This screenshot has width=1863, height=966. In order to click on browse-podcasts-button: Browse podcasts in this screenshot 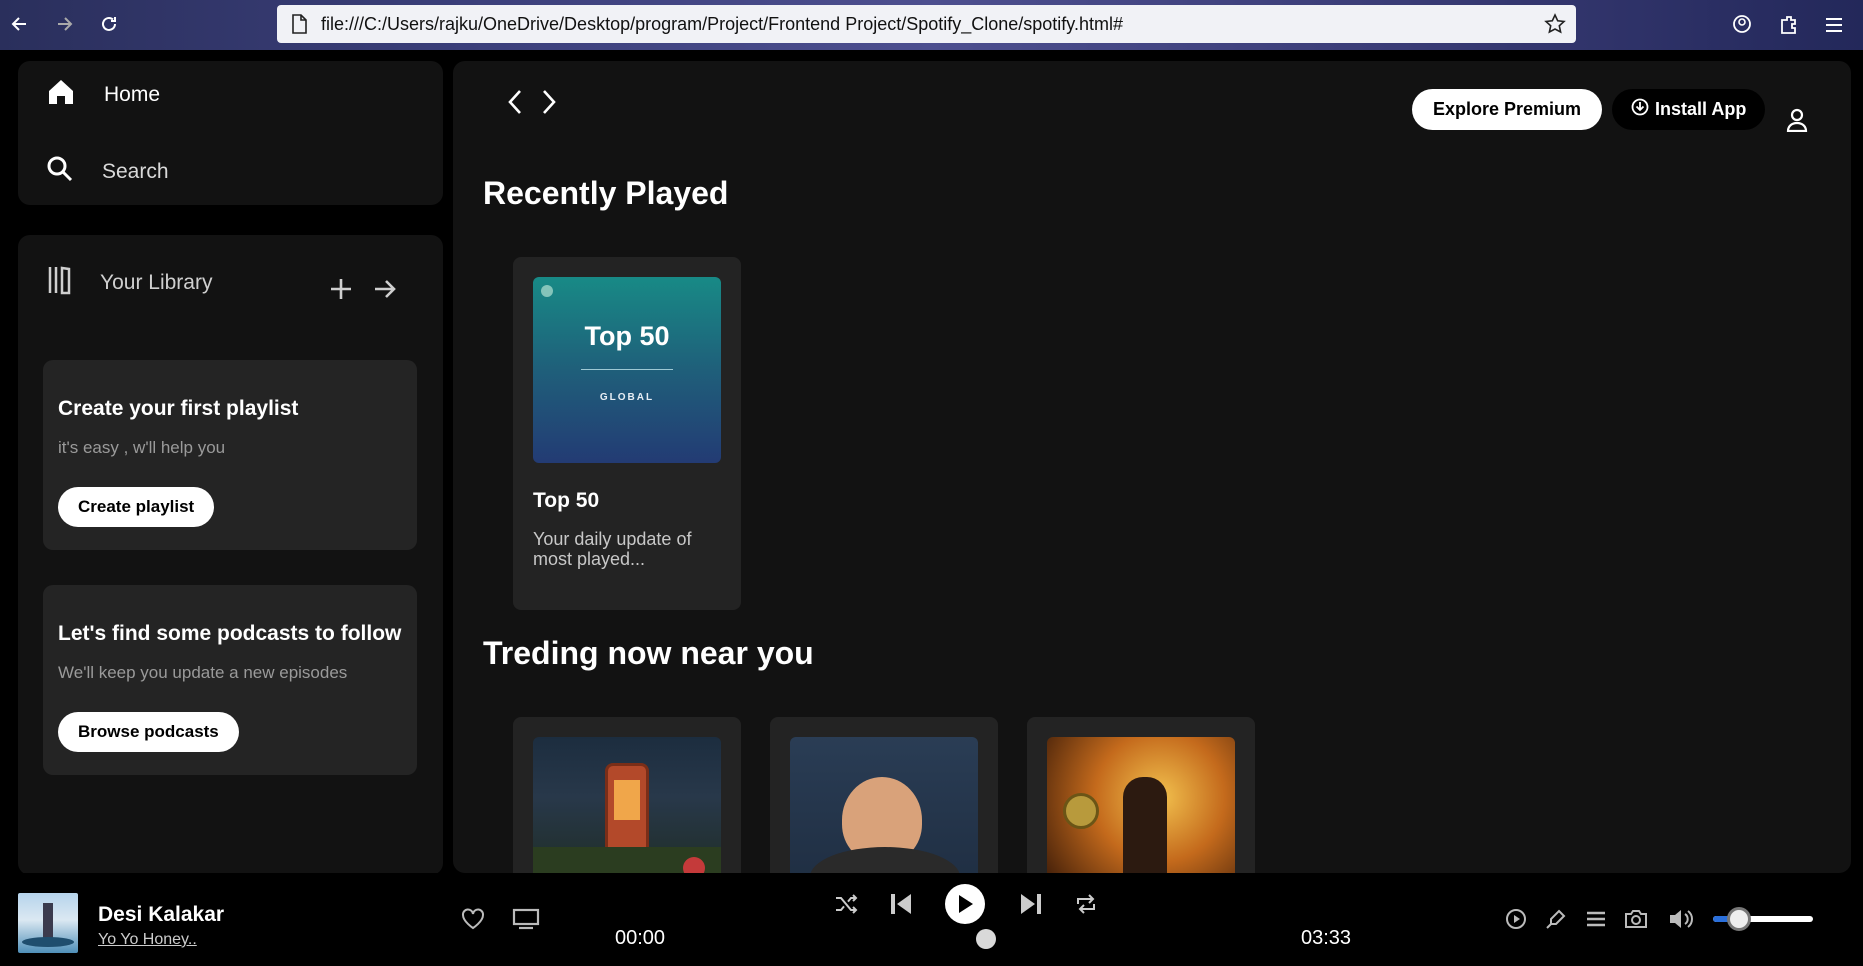, I will do `click(148, 732)`.